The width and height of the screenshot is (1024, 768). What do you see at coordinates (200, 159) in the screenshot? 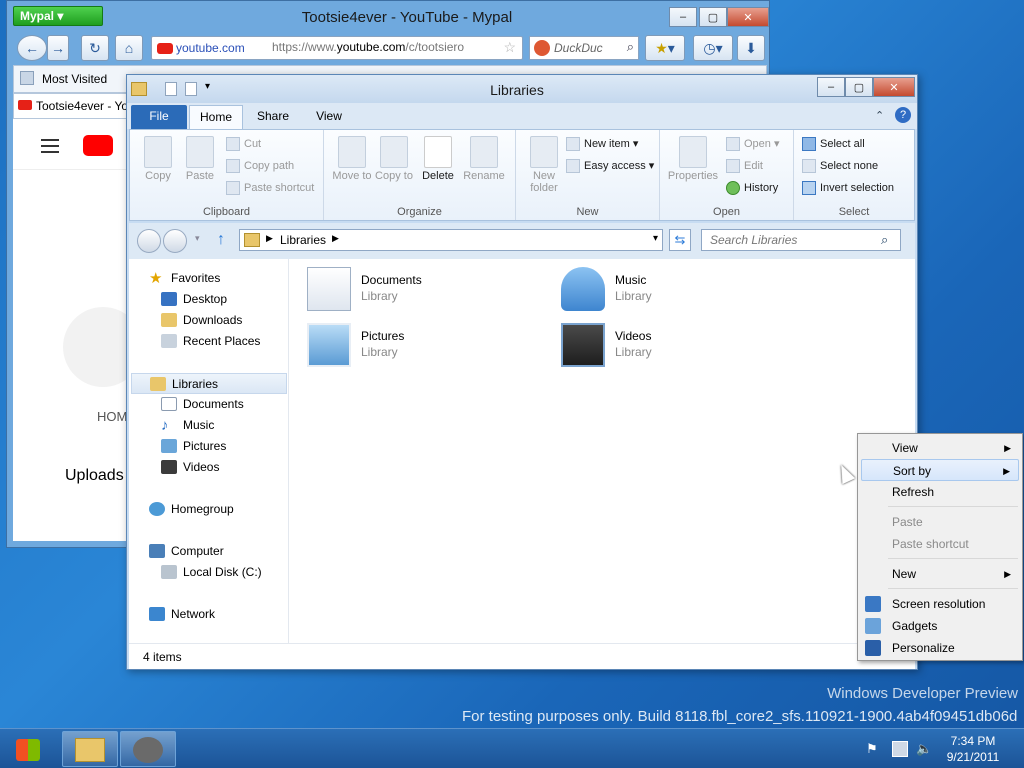
I see `paste-button: Paste` at bounding box center [200, 159].